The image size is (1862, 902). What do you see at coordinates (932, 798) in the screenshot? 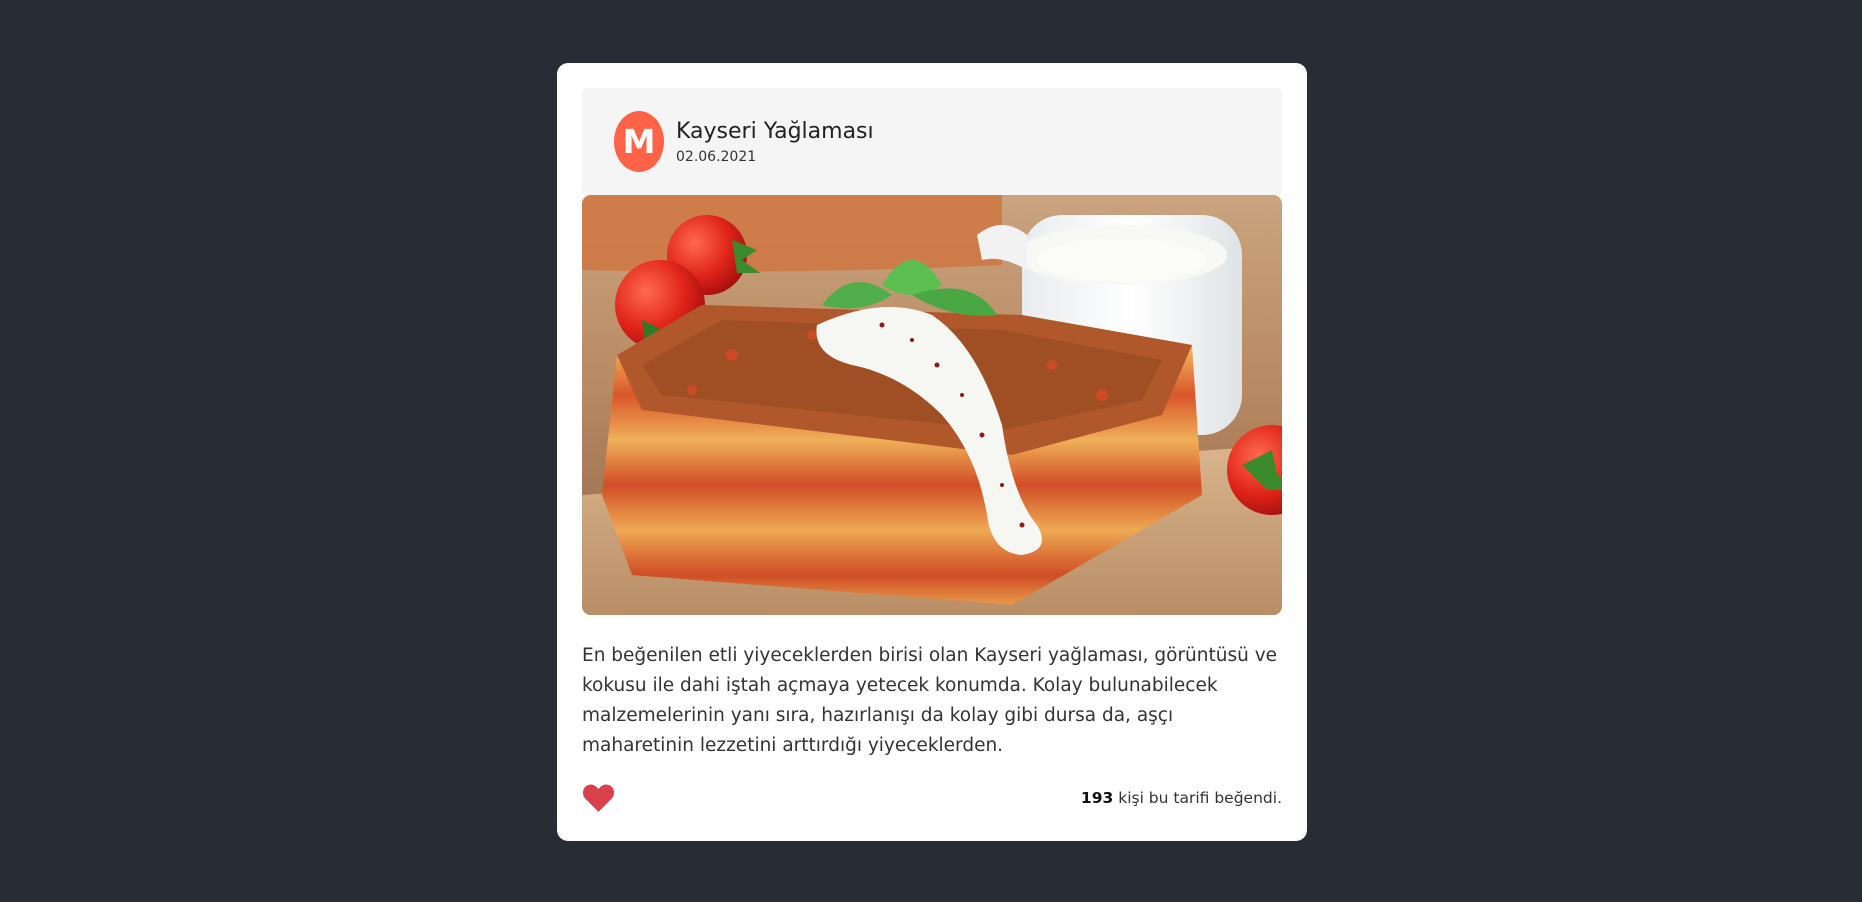
I see `card-footer: 193 kişi bu tarifi beğendi.` at bounding box center [932, 798].